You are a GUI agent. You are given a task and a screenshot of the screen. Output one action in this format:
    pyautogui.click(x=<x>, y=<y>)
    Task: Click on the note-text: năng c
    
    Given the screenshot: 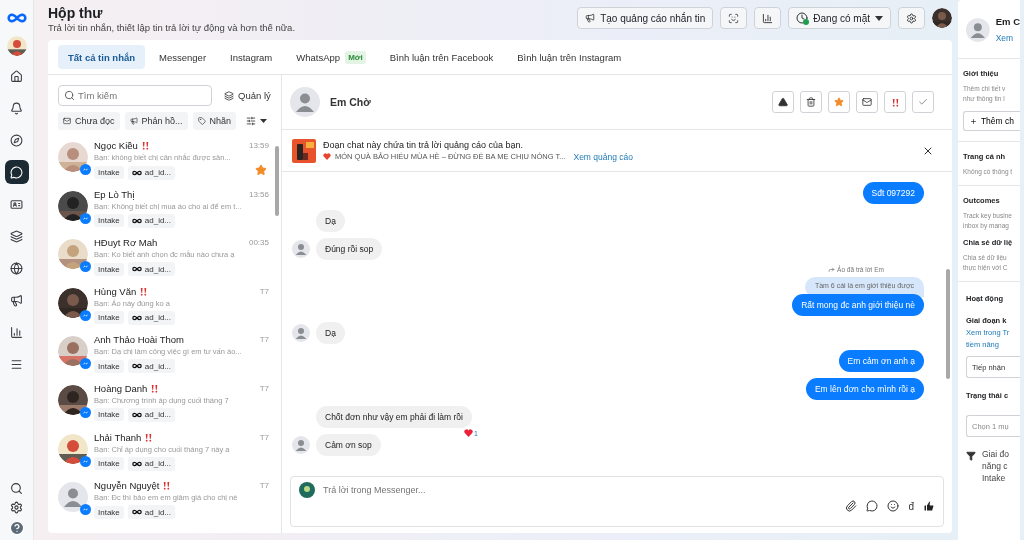 What is the action you would take?
    pyautogui.click(x=995, y=466)
    